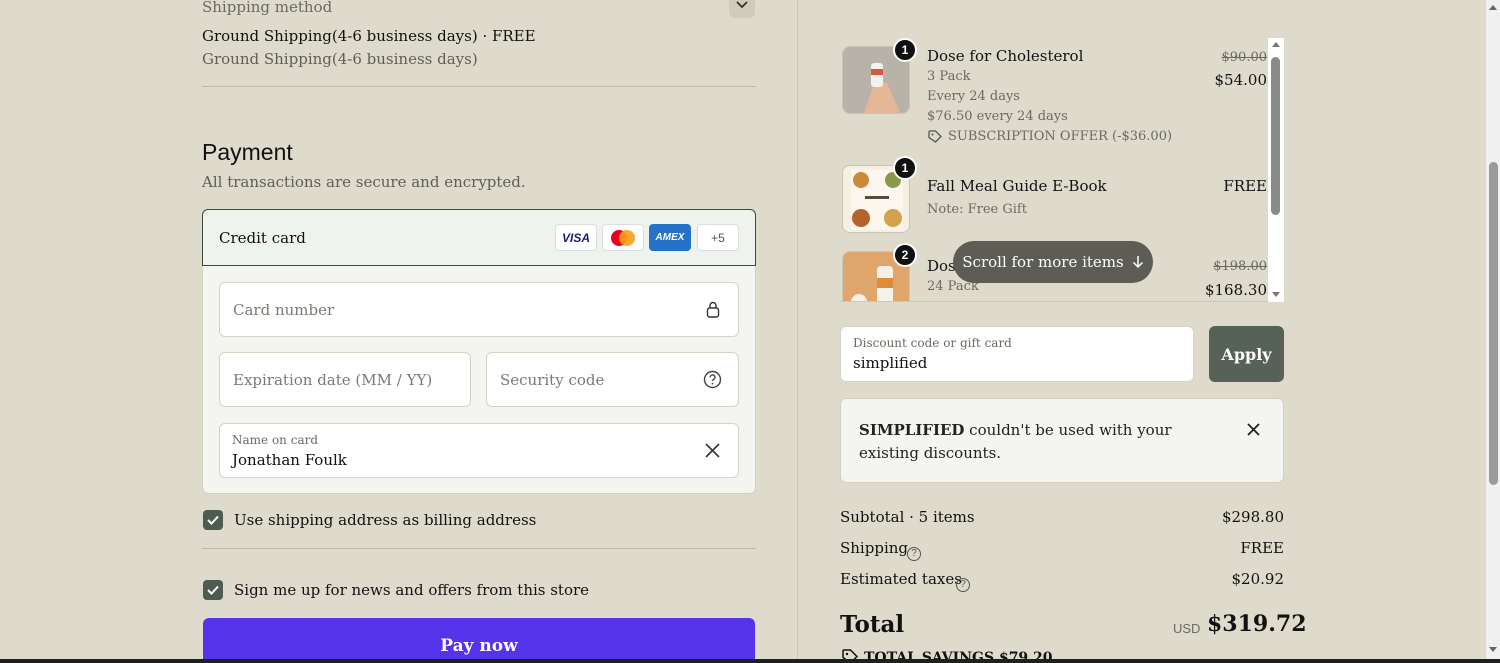 Image resolution: width=1500 pixels, height=663 pixels. What do you see at coordinates (267, 8) in the screenshot?
I see `shipping-method-heading: Shipping method` at bounding box center [267, 8].